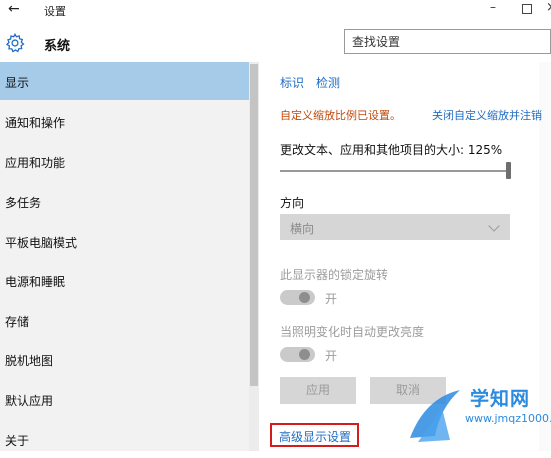  I want to click on rotation-lock-label: 此显示器的锁定旋转, so click(334, 275).